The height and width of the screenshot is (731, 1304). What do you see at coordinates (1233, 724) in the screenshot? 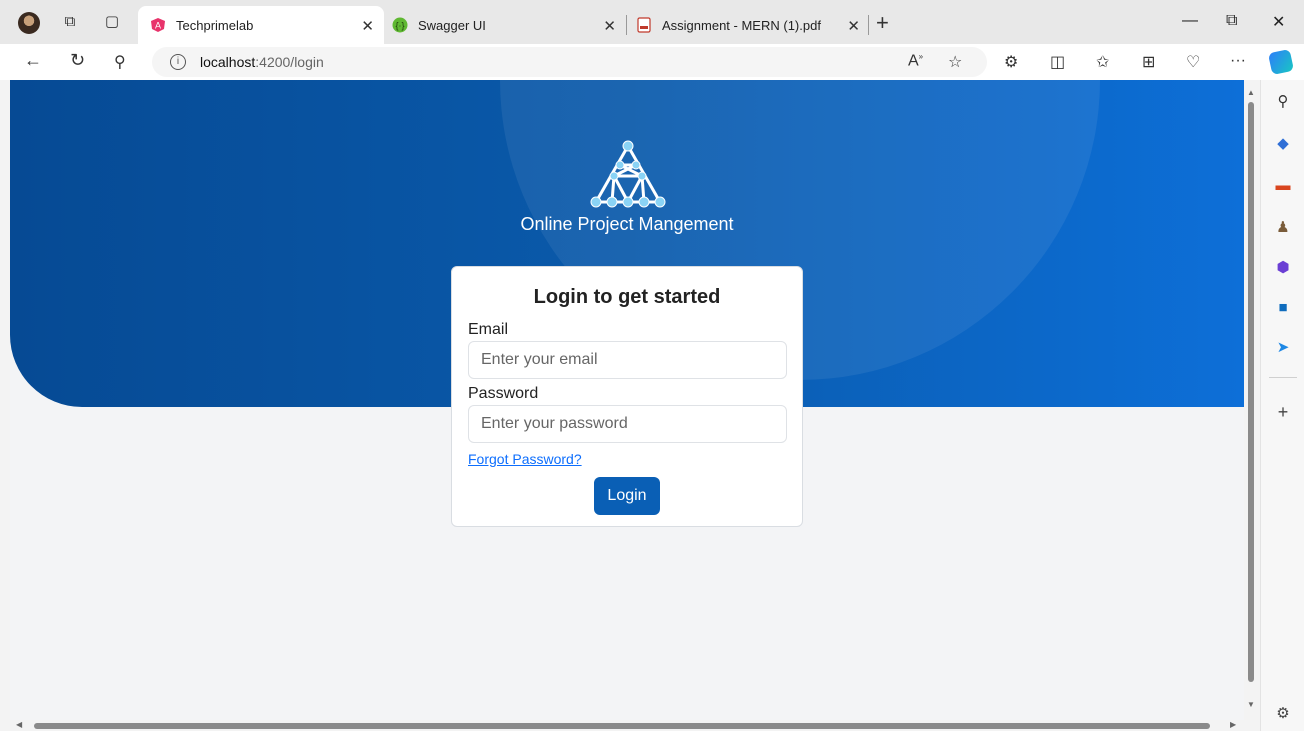
I see `scroll-right-arrow-icon: ▶` at bounding box center [1233, 724].